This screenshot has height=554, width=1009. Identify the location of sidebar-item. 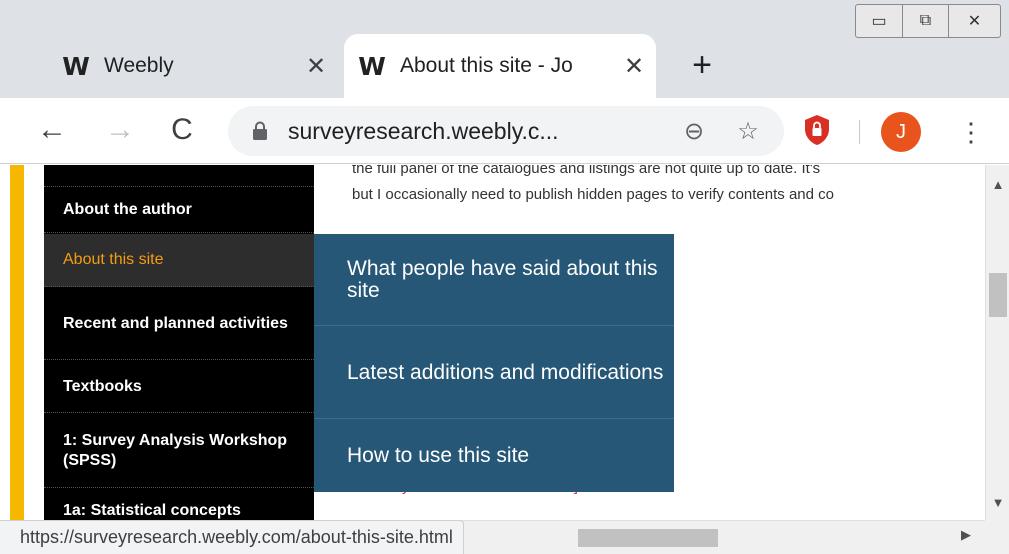
(179, 176).